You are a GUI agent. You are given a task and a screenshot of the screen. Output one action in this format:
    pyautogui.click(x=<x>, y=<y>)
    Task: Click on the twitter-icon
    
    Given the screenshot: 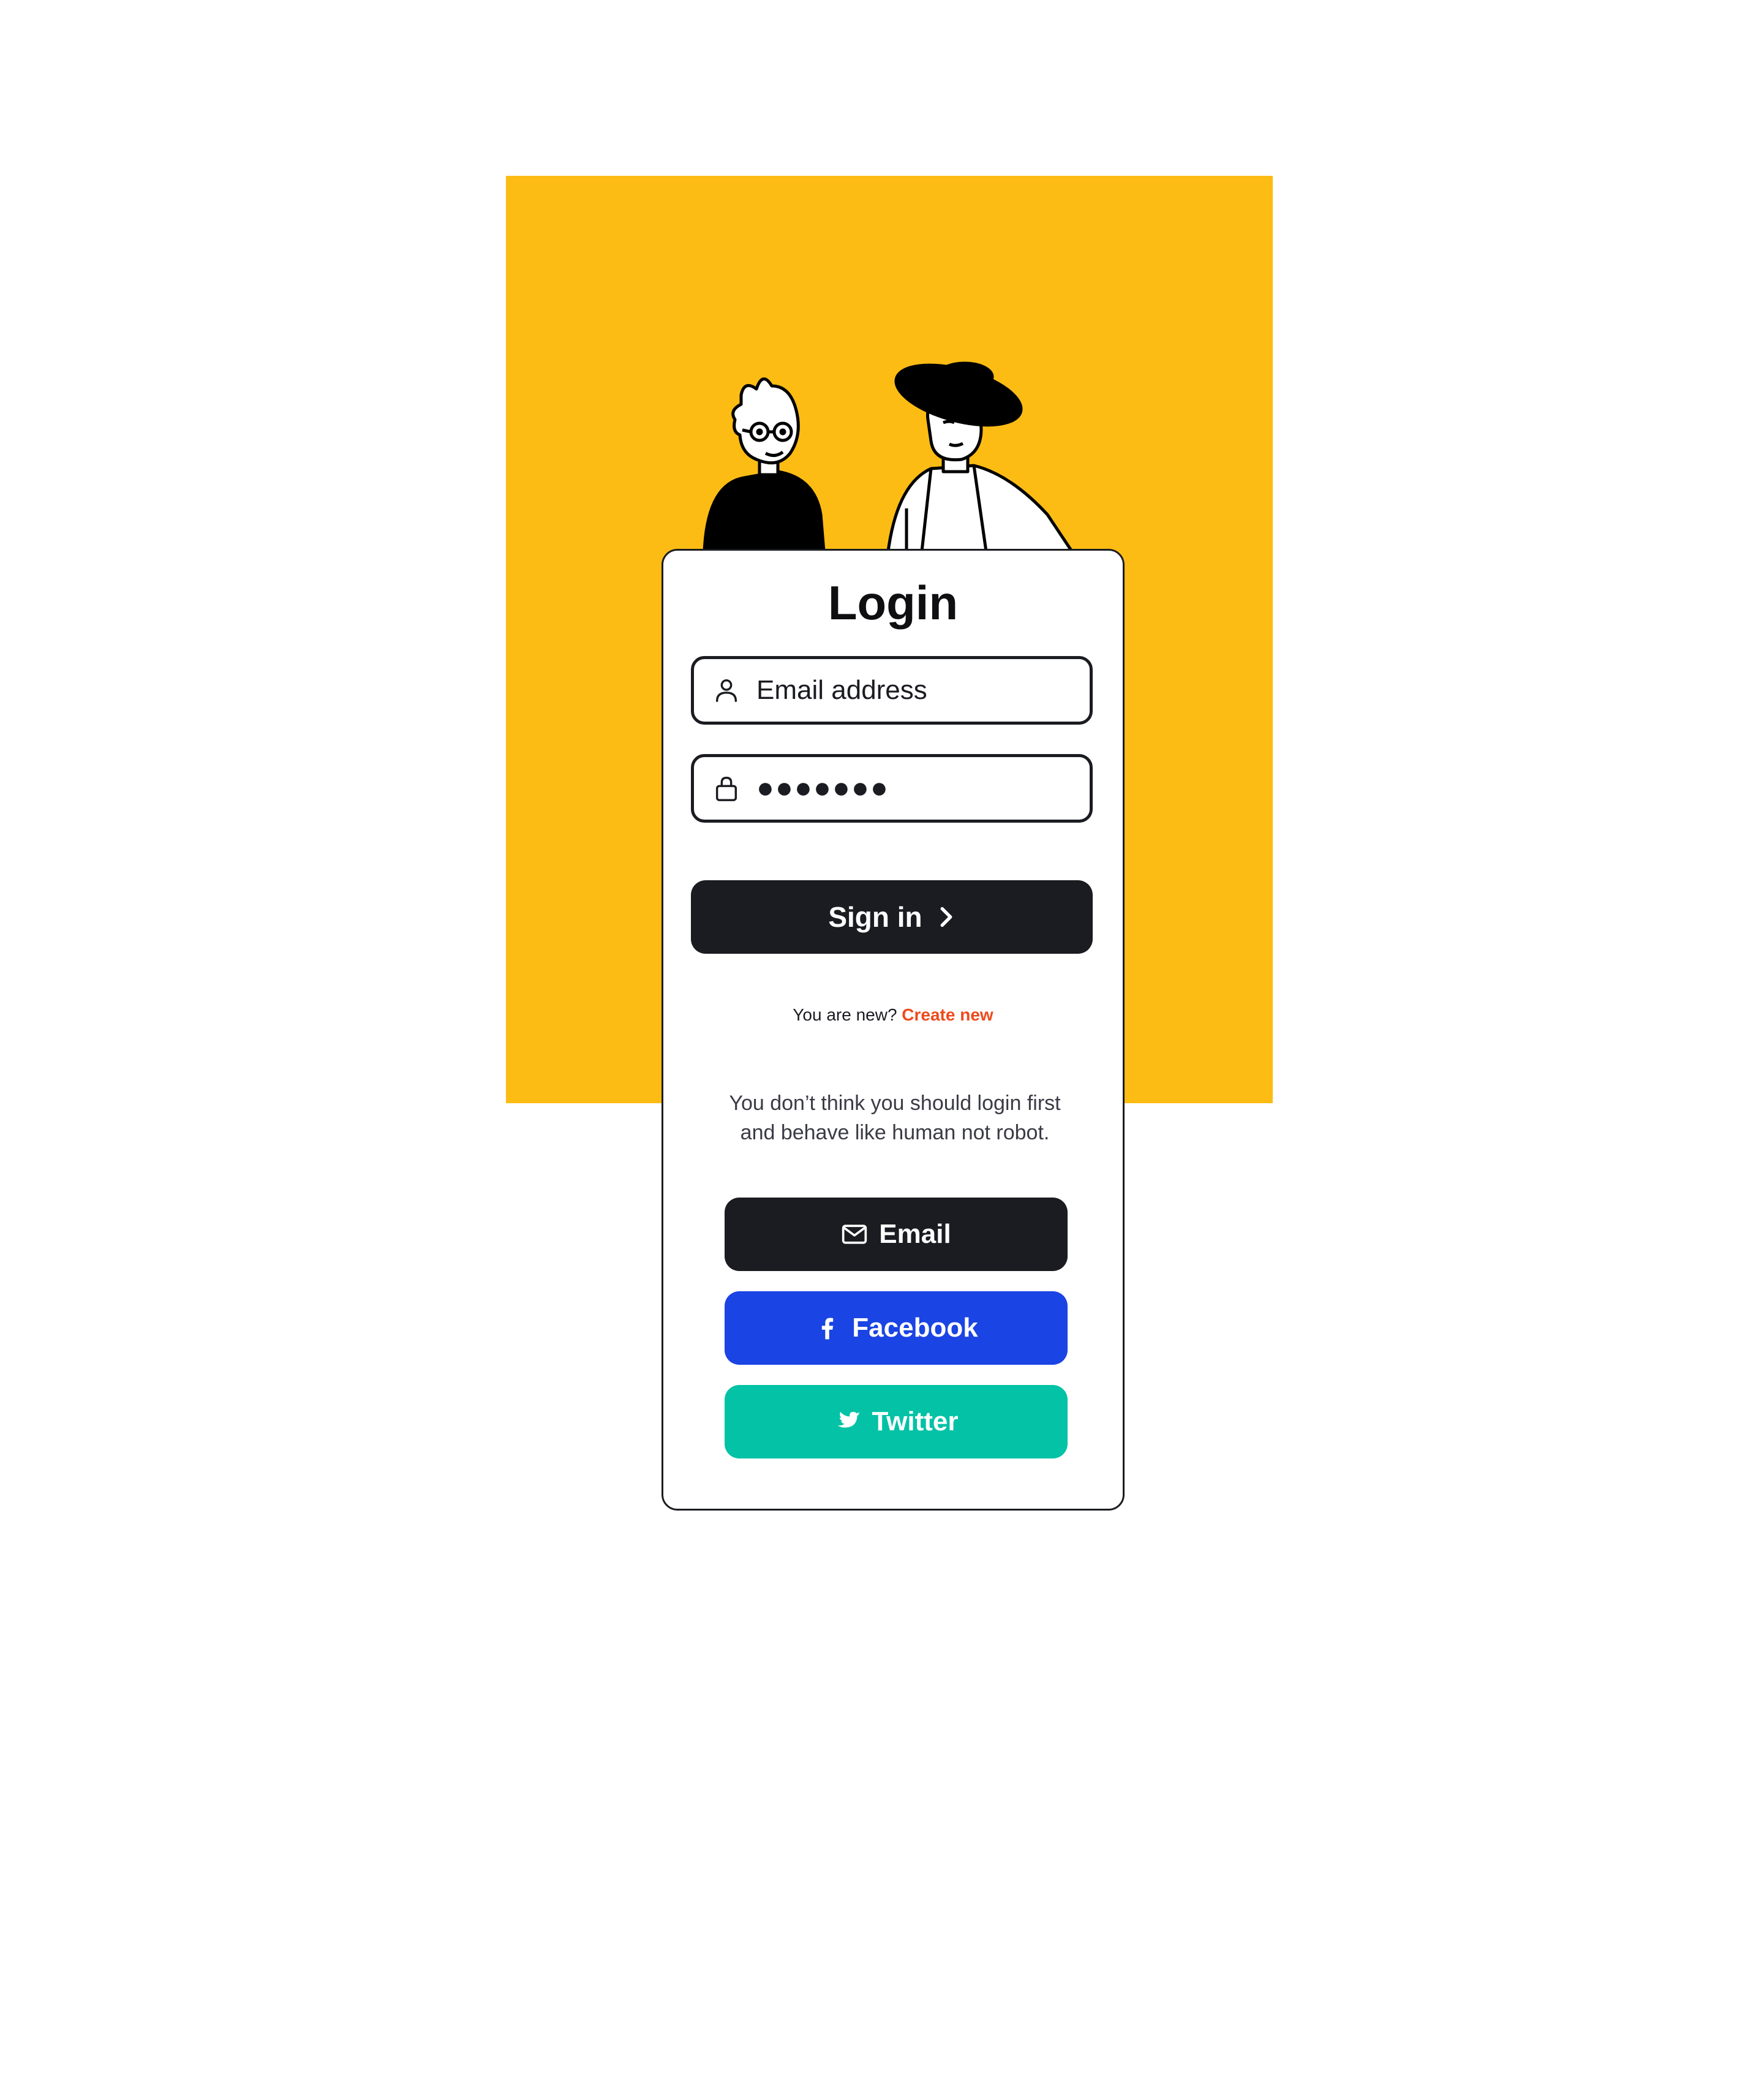 What is the action you would take?
    pyautogui.click(x=848, y=1419)
    